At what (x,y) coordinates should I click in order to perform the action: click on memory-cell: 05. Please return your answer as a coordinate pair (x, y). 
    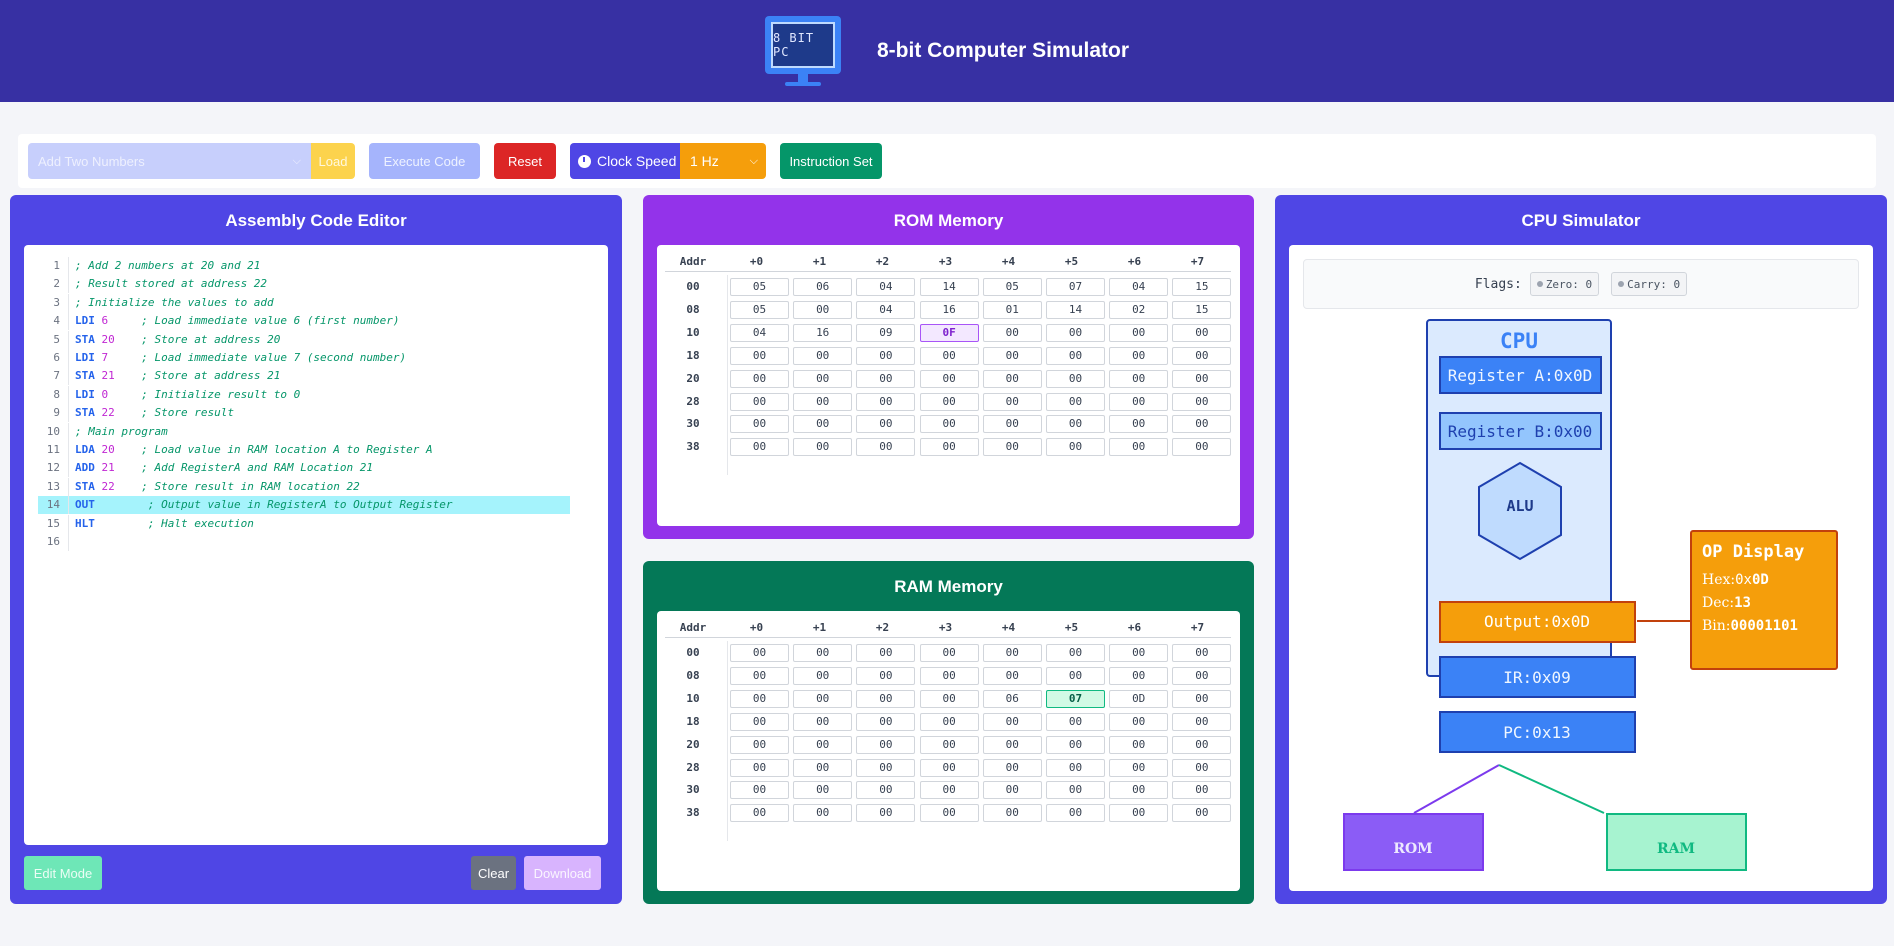
    Looking at the image, I should click on (759, 287).